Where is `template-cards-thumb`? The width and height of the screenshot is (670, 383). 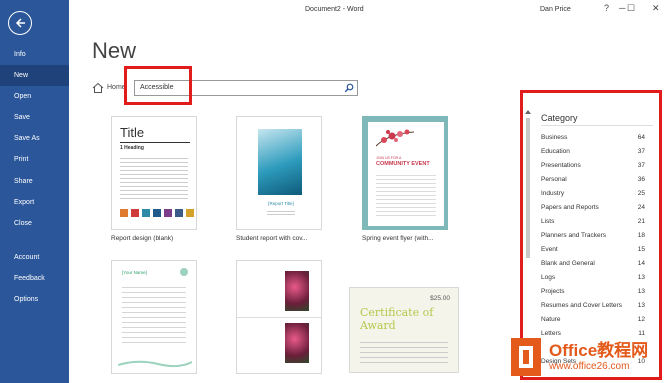
template-cards-thumb is located at coordinates (279, 317).